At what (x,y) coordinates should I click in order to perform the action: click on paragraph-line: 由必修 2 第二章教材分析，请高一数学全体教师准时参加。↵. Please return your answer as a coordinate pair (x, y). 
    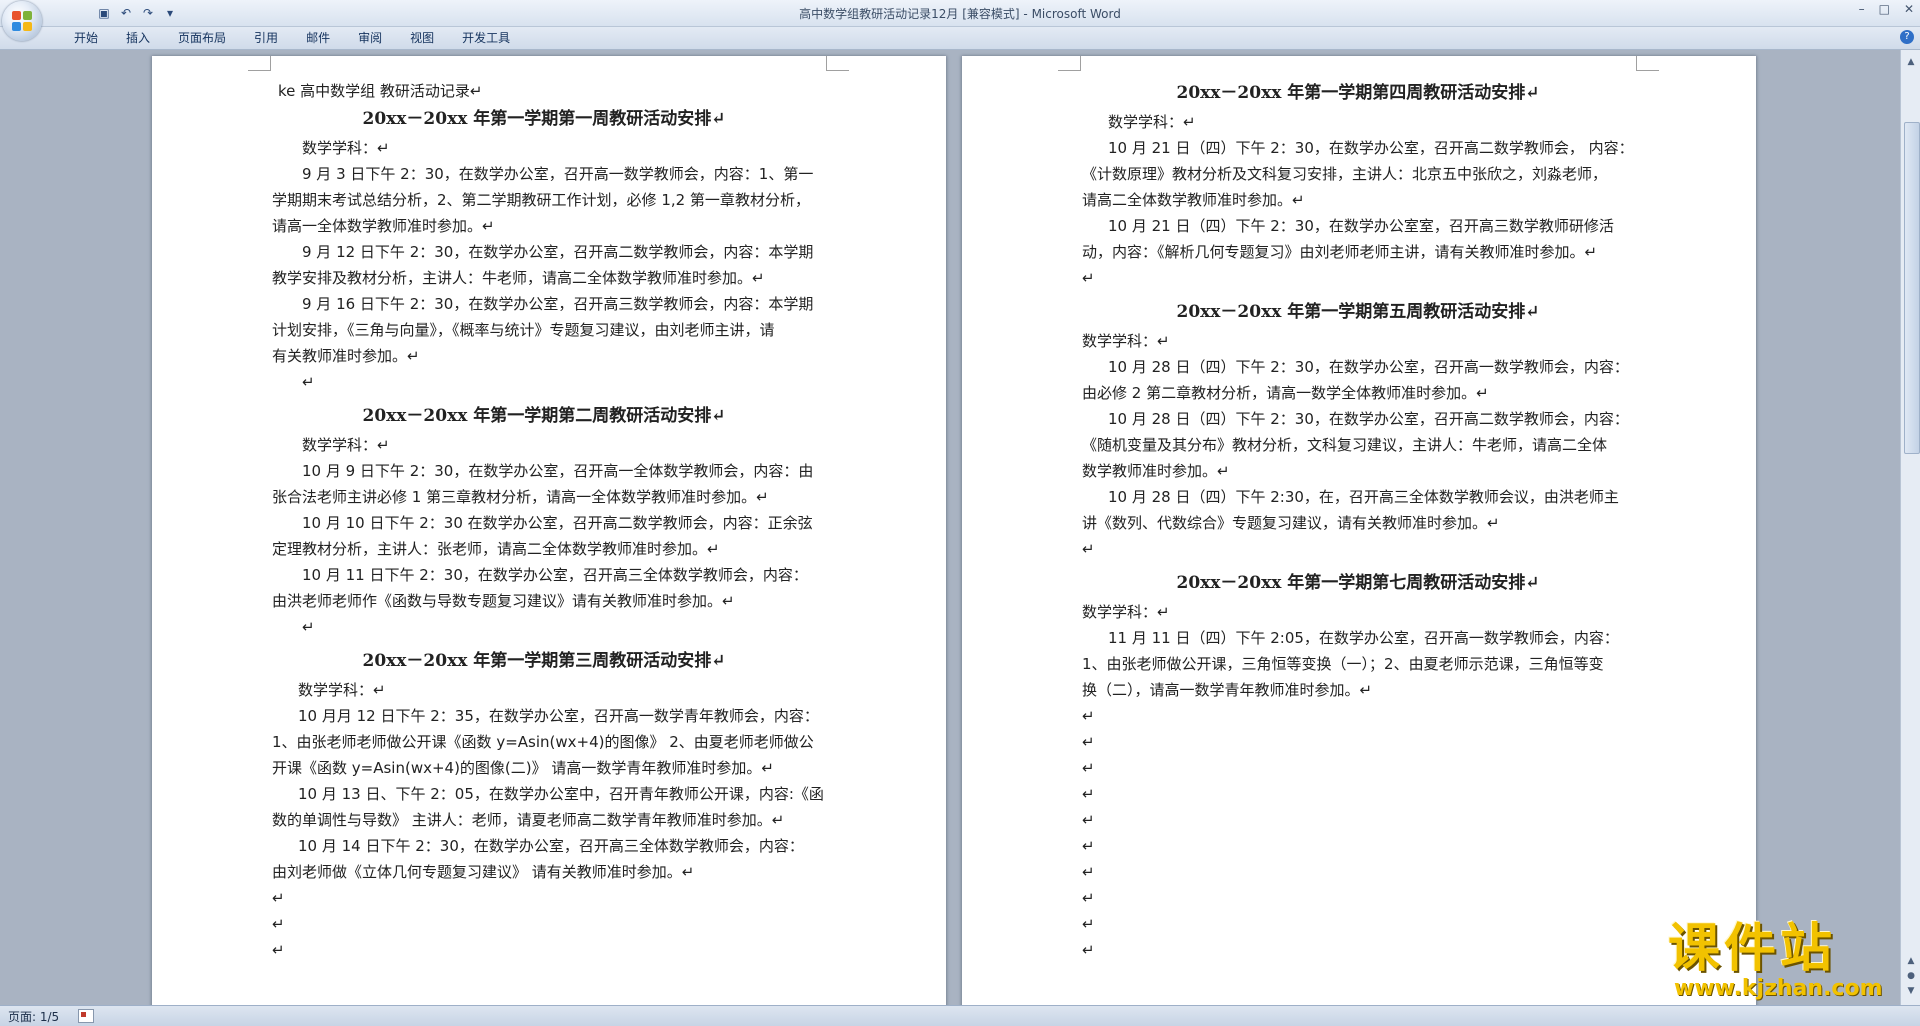
    Looking at the image, I should click on (1285, 393).